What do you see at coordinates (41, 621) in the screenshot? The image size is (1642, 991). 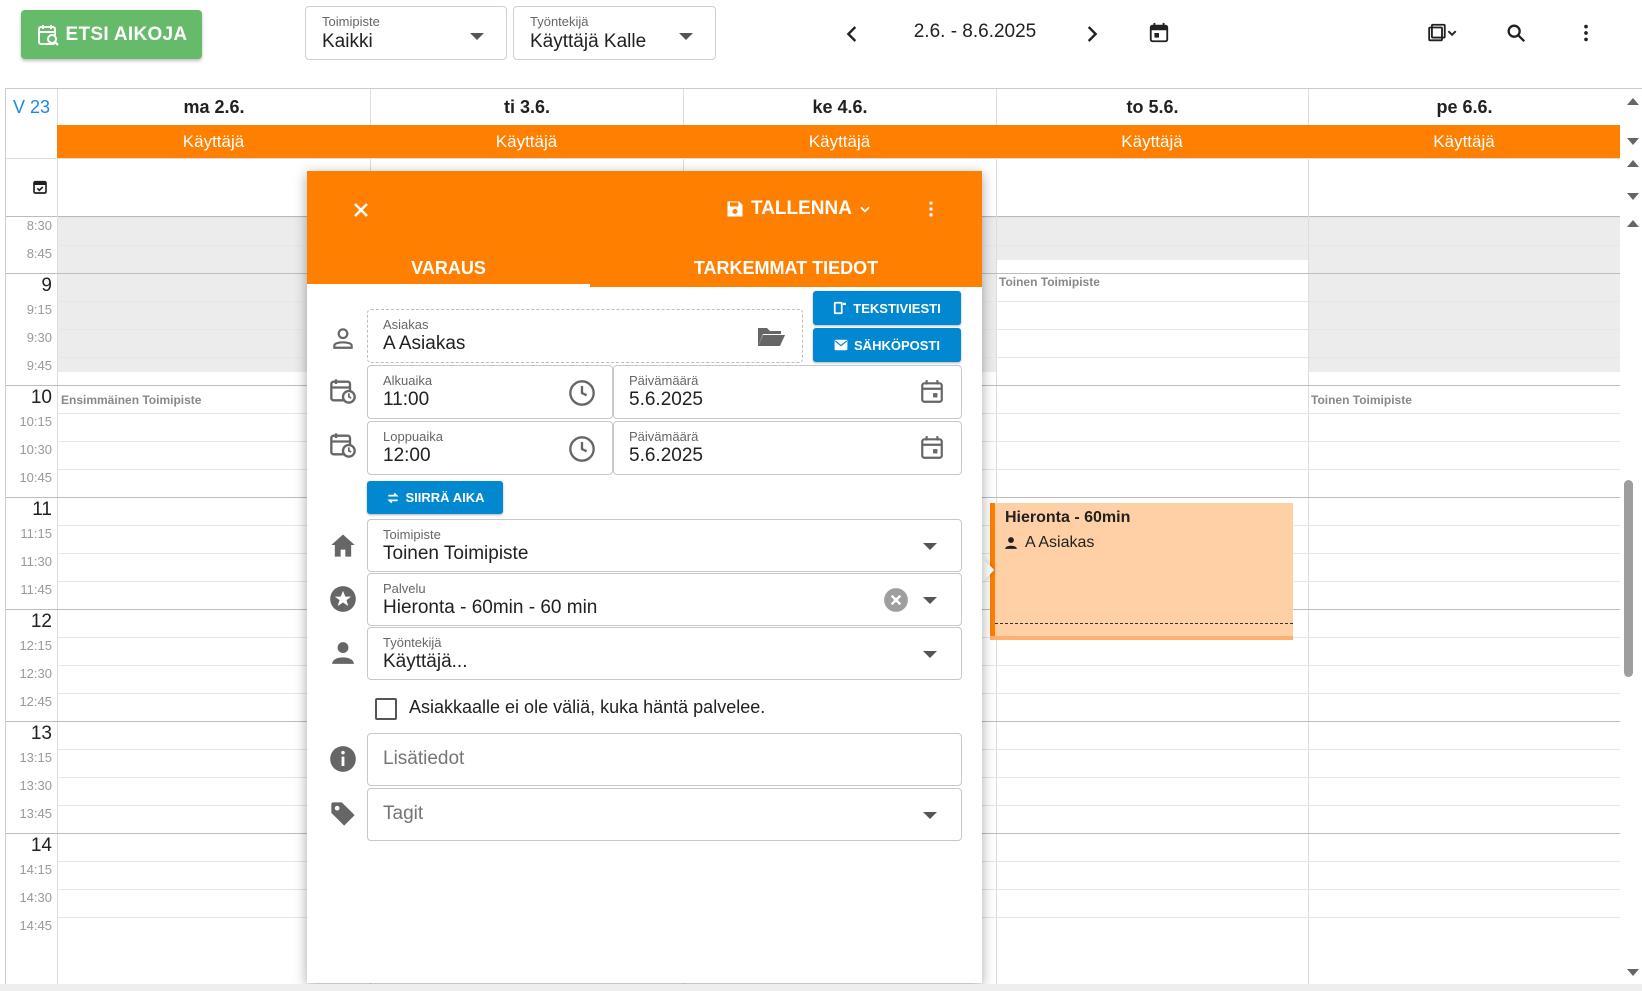 I see `time-label: 12` at bounding box center [41, 621].